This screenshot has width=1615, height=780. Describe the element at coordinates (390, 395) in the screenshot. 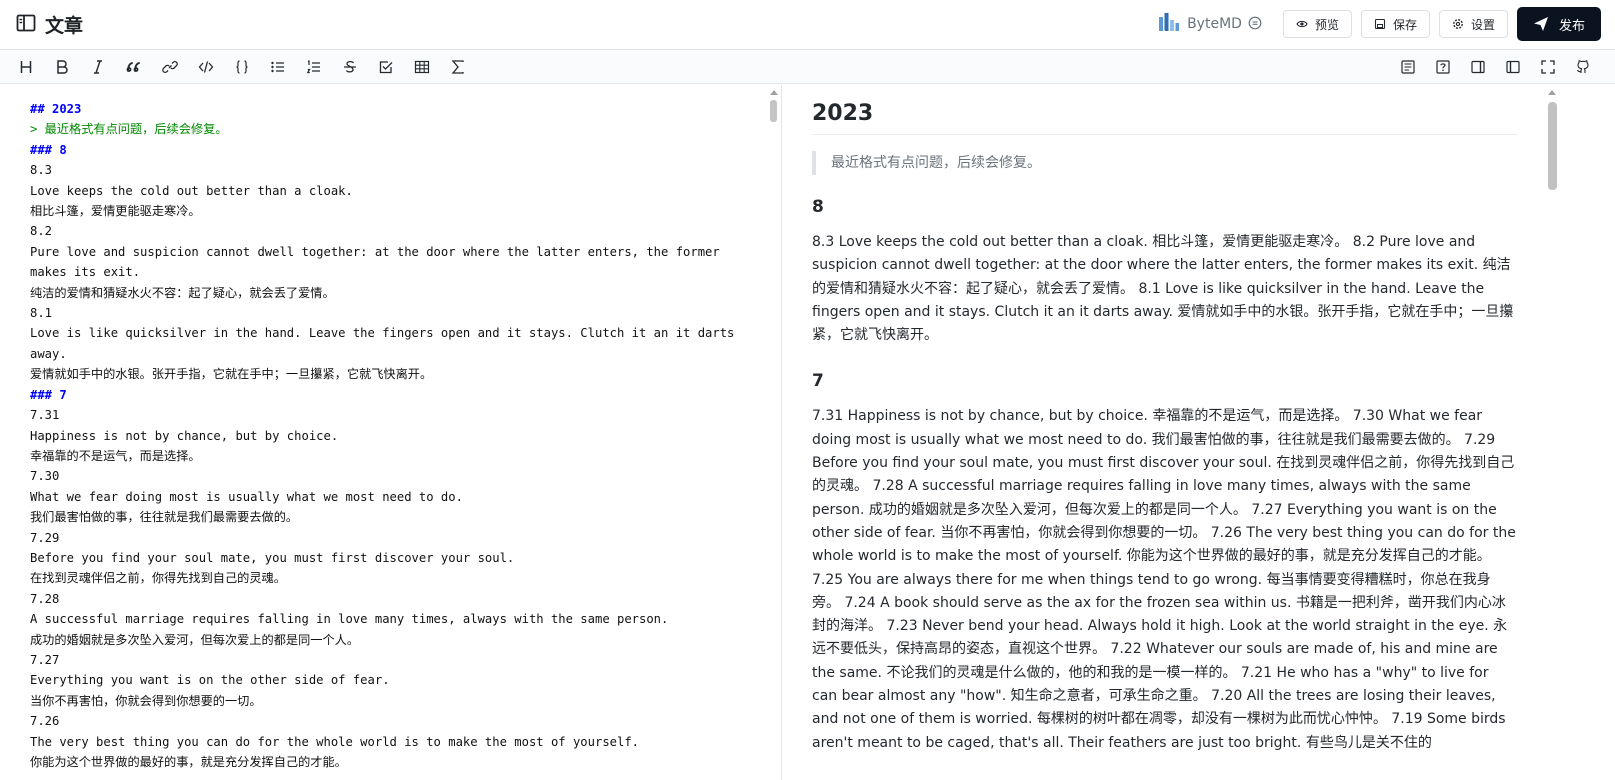

I see `editor-line: ### 7` at that location.